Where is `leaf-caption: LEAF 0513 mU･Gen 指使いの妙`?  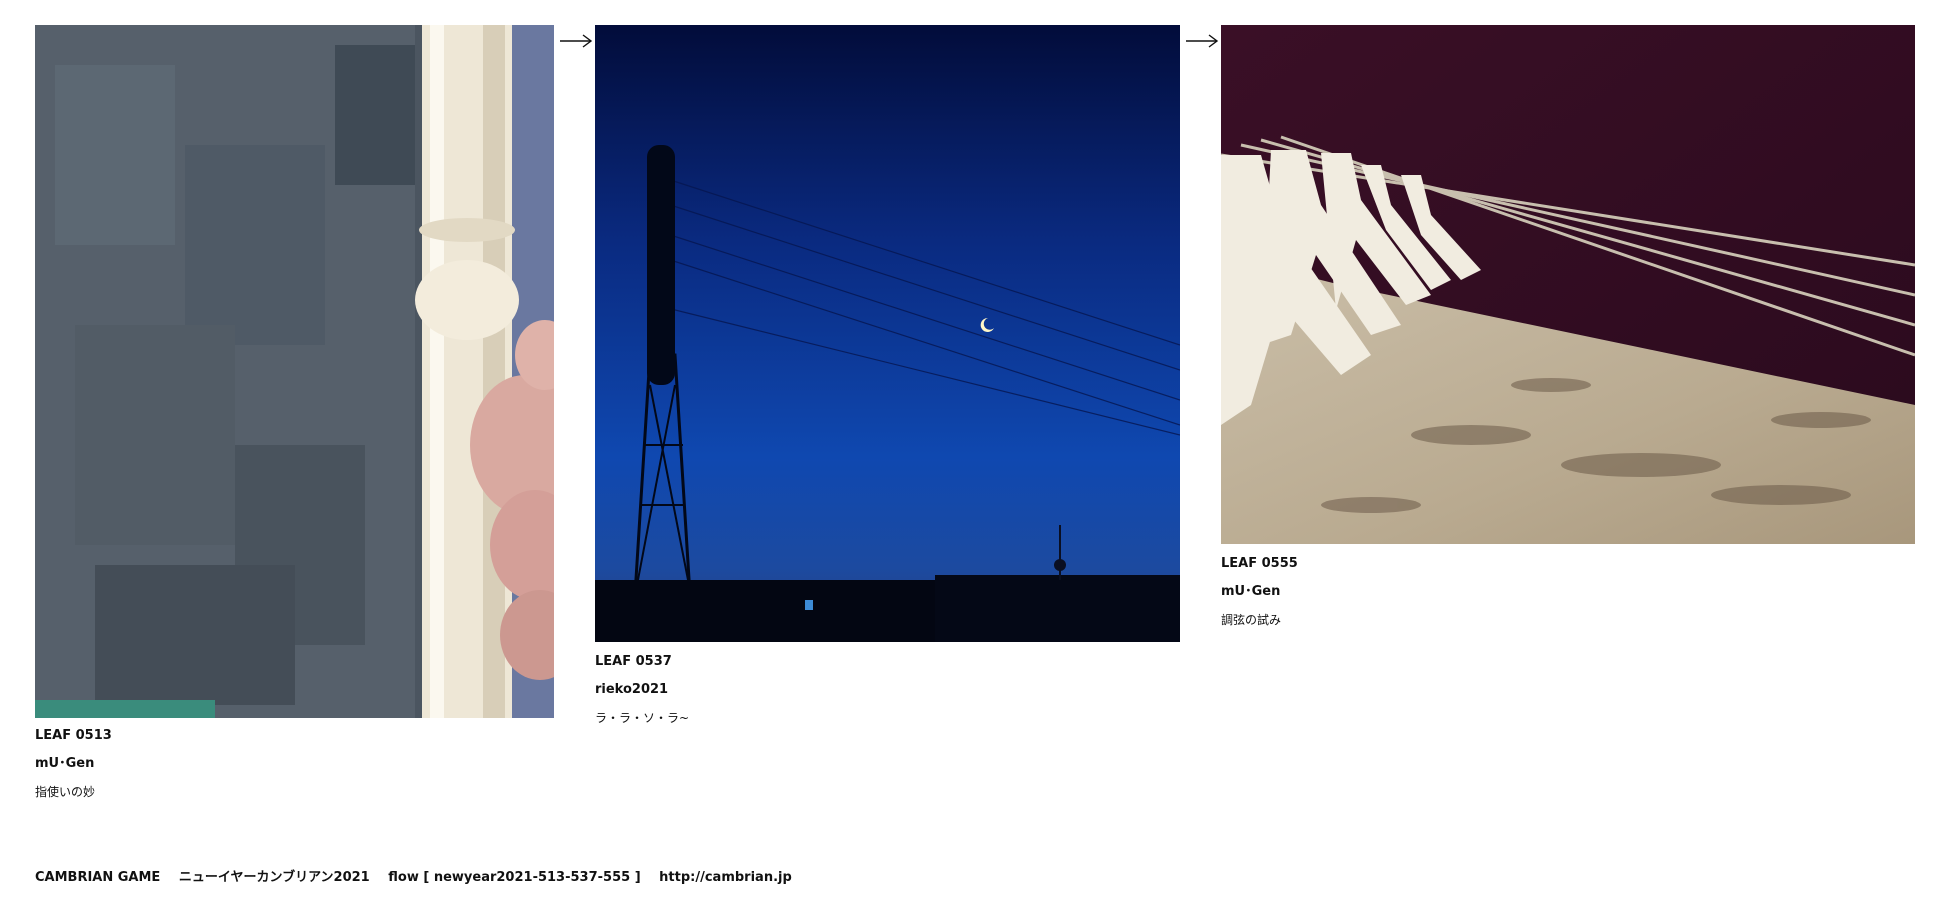
leaf-caption: LEAF 0513 mU･Gen 指使いの妙 is located at coordinates (73, 769).